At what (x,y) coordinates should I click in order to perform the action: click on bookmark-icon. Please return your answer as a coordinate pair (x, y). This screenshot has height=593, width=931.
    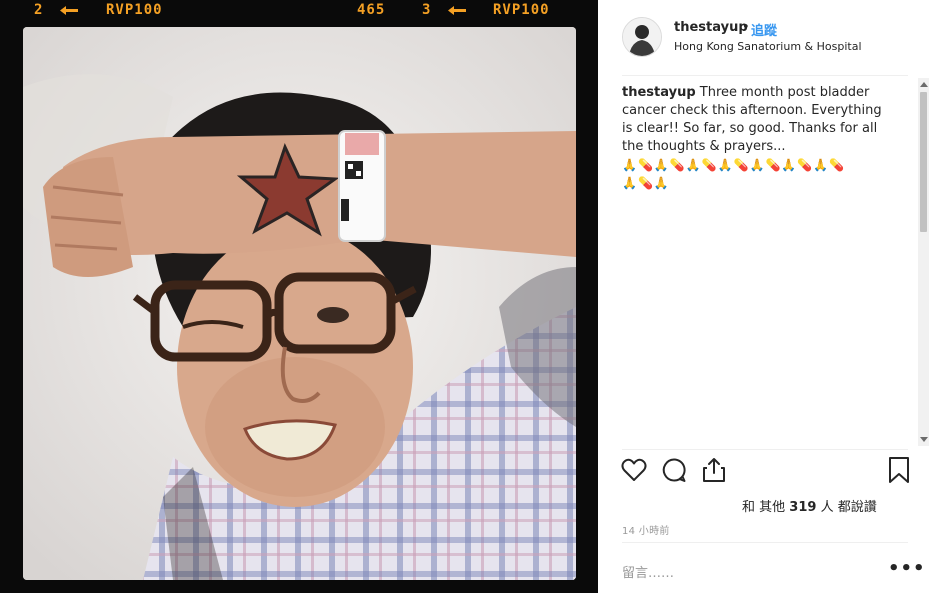
    Looking at the image, I should click on (899, 470).